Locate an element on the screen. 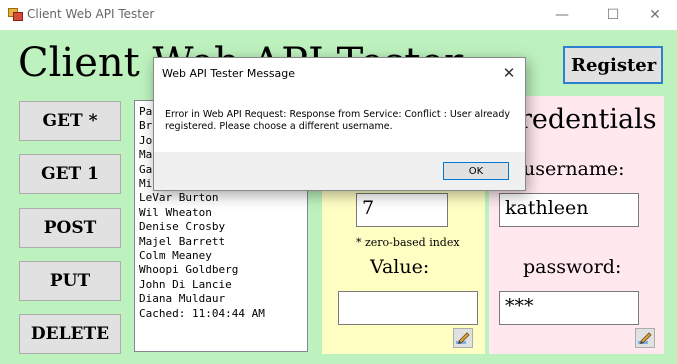 Image resolution: width=677 pixels, height=364 pixels. delete-button: DELETE is located at coordinates (70, 334).